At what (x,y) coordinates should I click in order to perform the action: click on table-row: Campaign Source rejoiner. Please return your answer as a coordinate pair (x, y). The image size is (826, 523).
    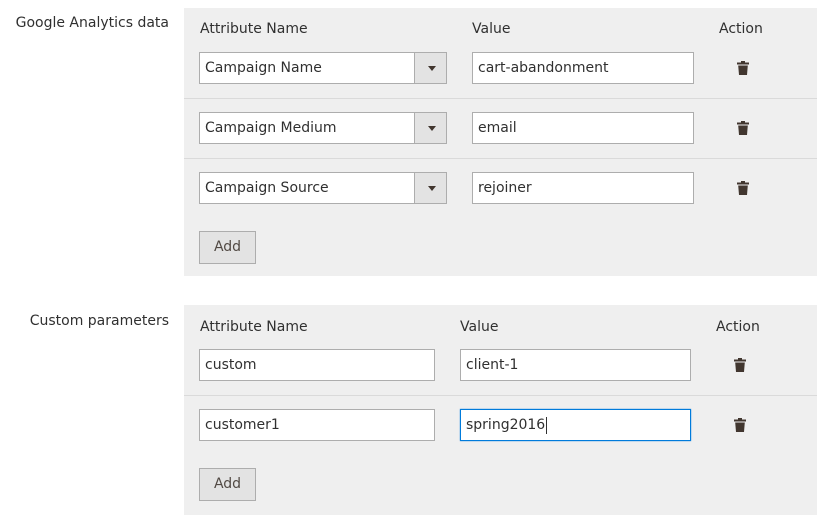
    Looking at the image, I should click on (500, 188).